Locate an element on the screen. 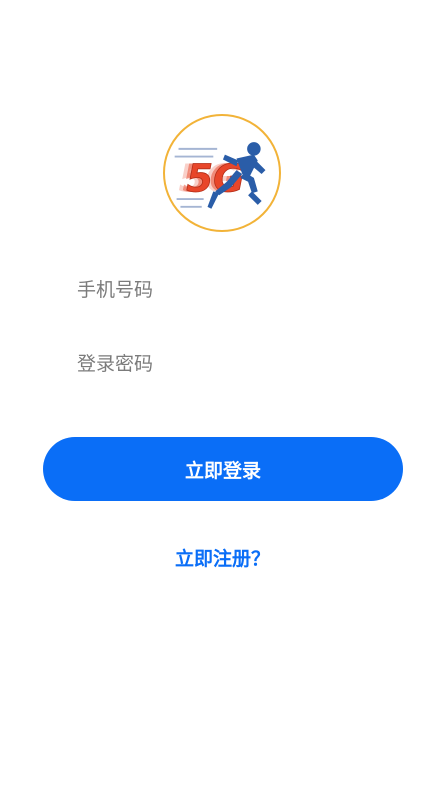 This screenshot has width=445, height=793. app-logo: 5G 5G 5G is located at coordinates (222, 173).